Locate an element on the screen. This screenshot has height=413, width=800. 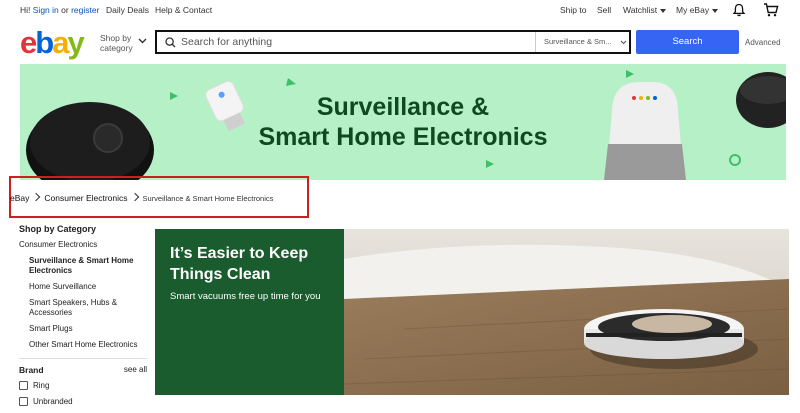
help-contact-link: Help & Contact is located at coordinates (183, 10).